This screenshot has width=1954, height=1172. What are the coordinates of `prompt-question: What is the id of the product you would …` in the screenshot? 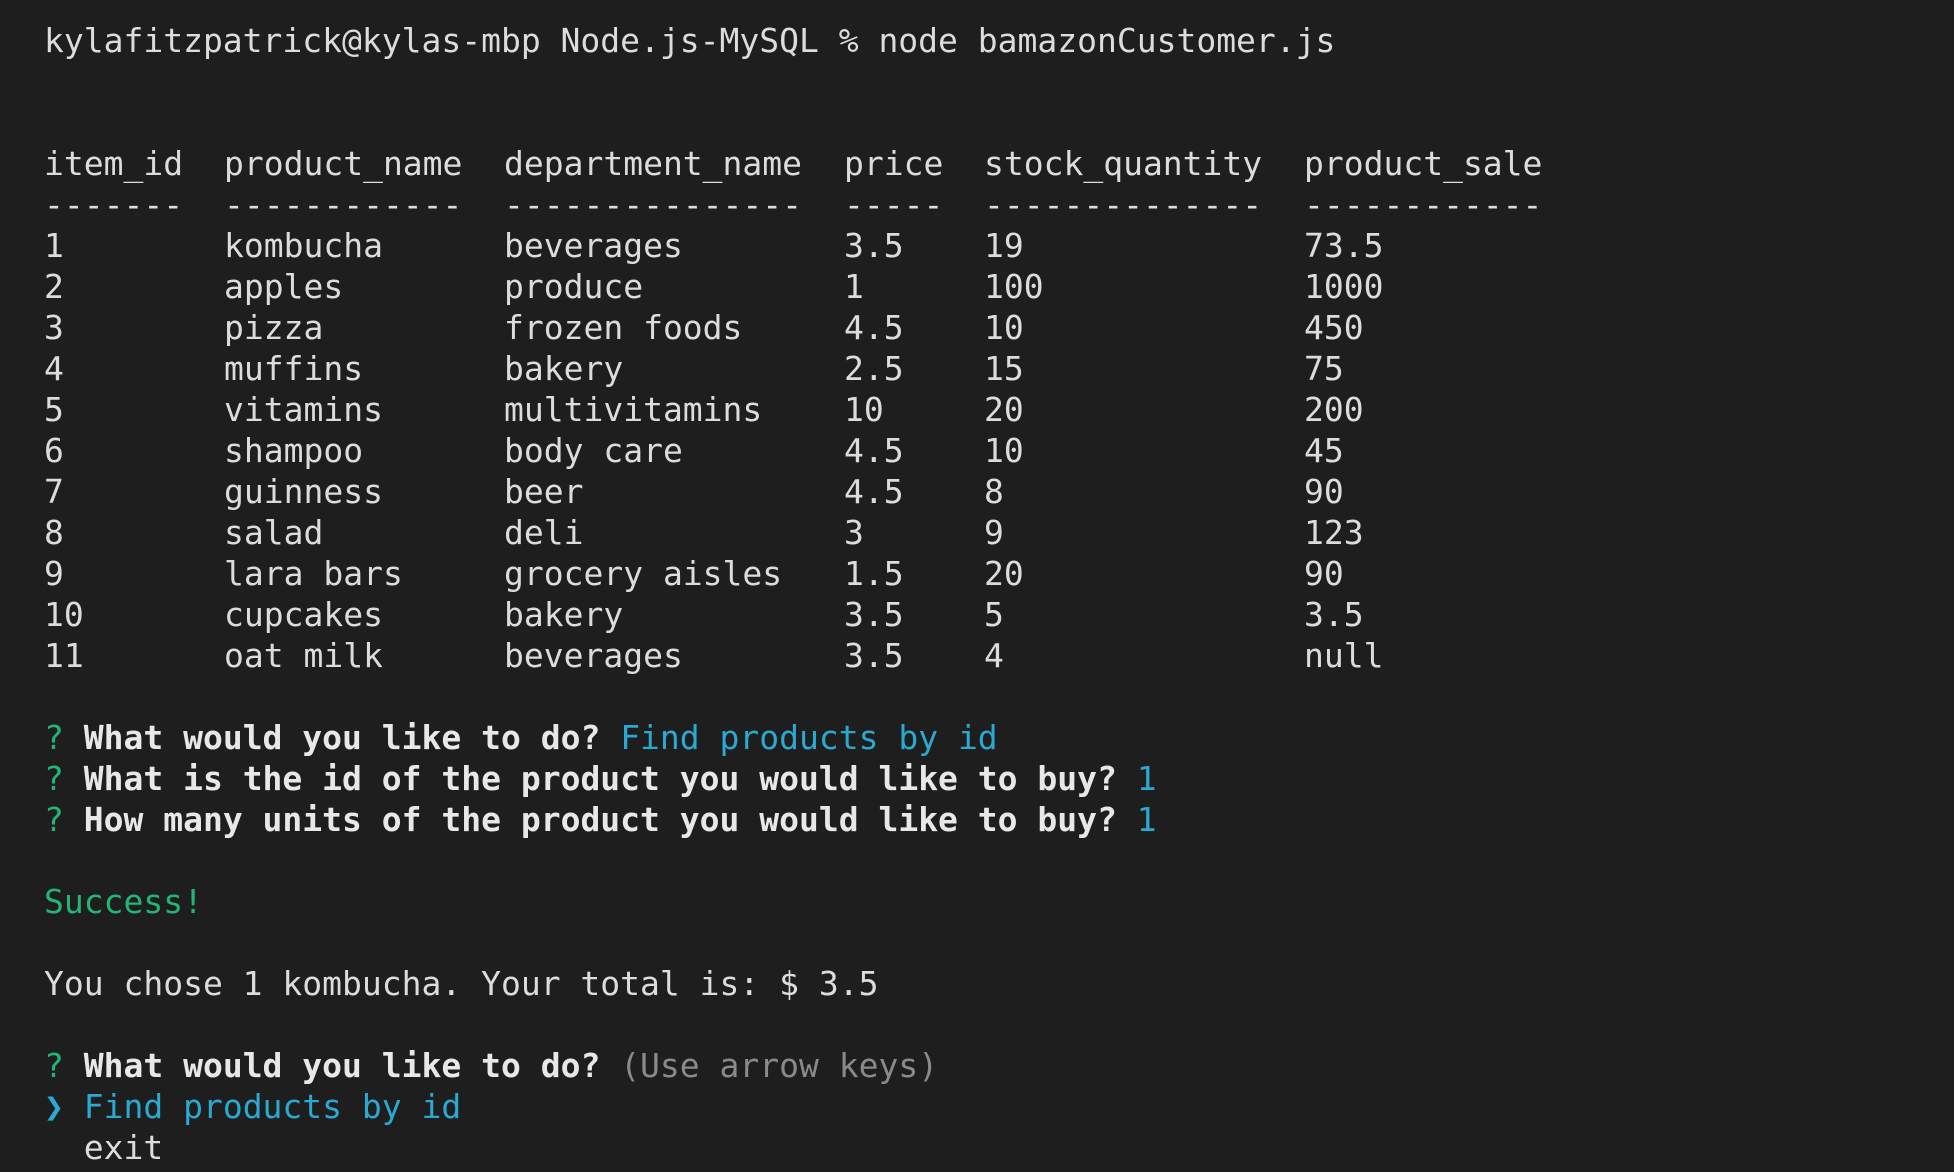 It's located at (600, 778).